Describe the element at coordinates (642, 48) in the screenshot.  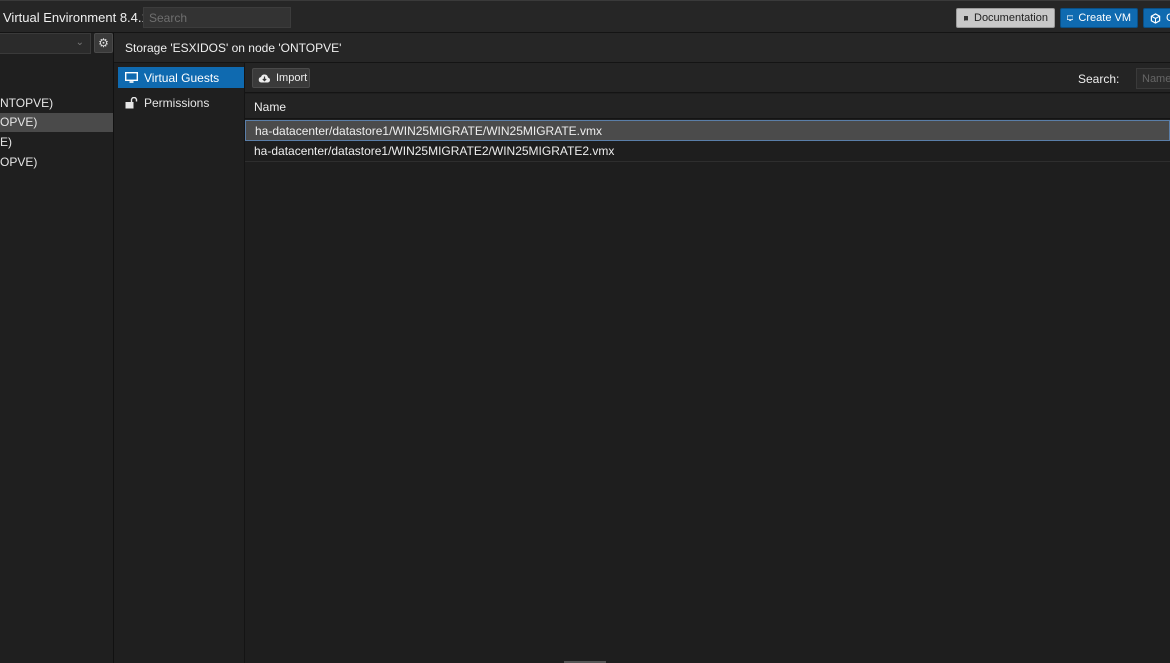
I see `storage-header: Storage 'ESXIDOS' on node 'ONTOPVE'` at that location.